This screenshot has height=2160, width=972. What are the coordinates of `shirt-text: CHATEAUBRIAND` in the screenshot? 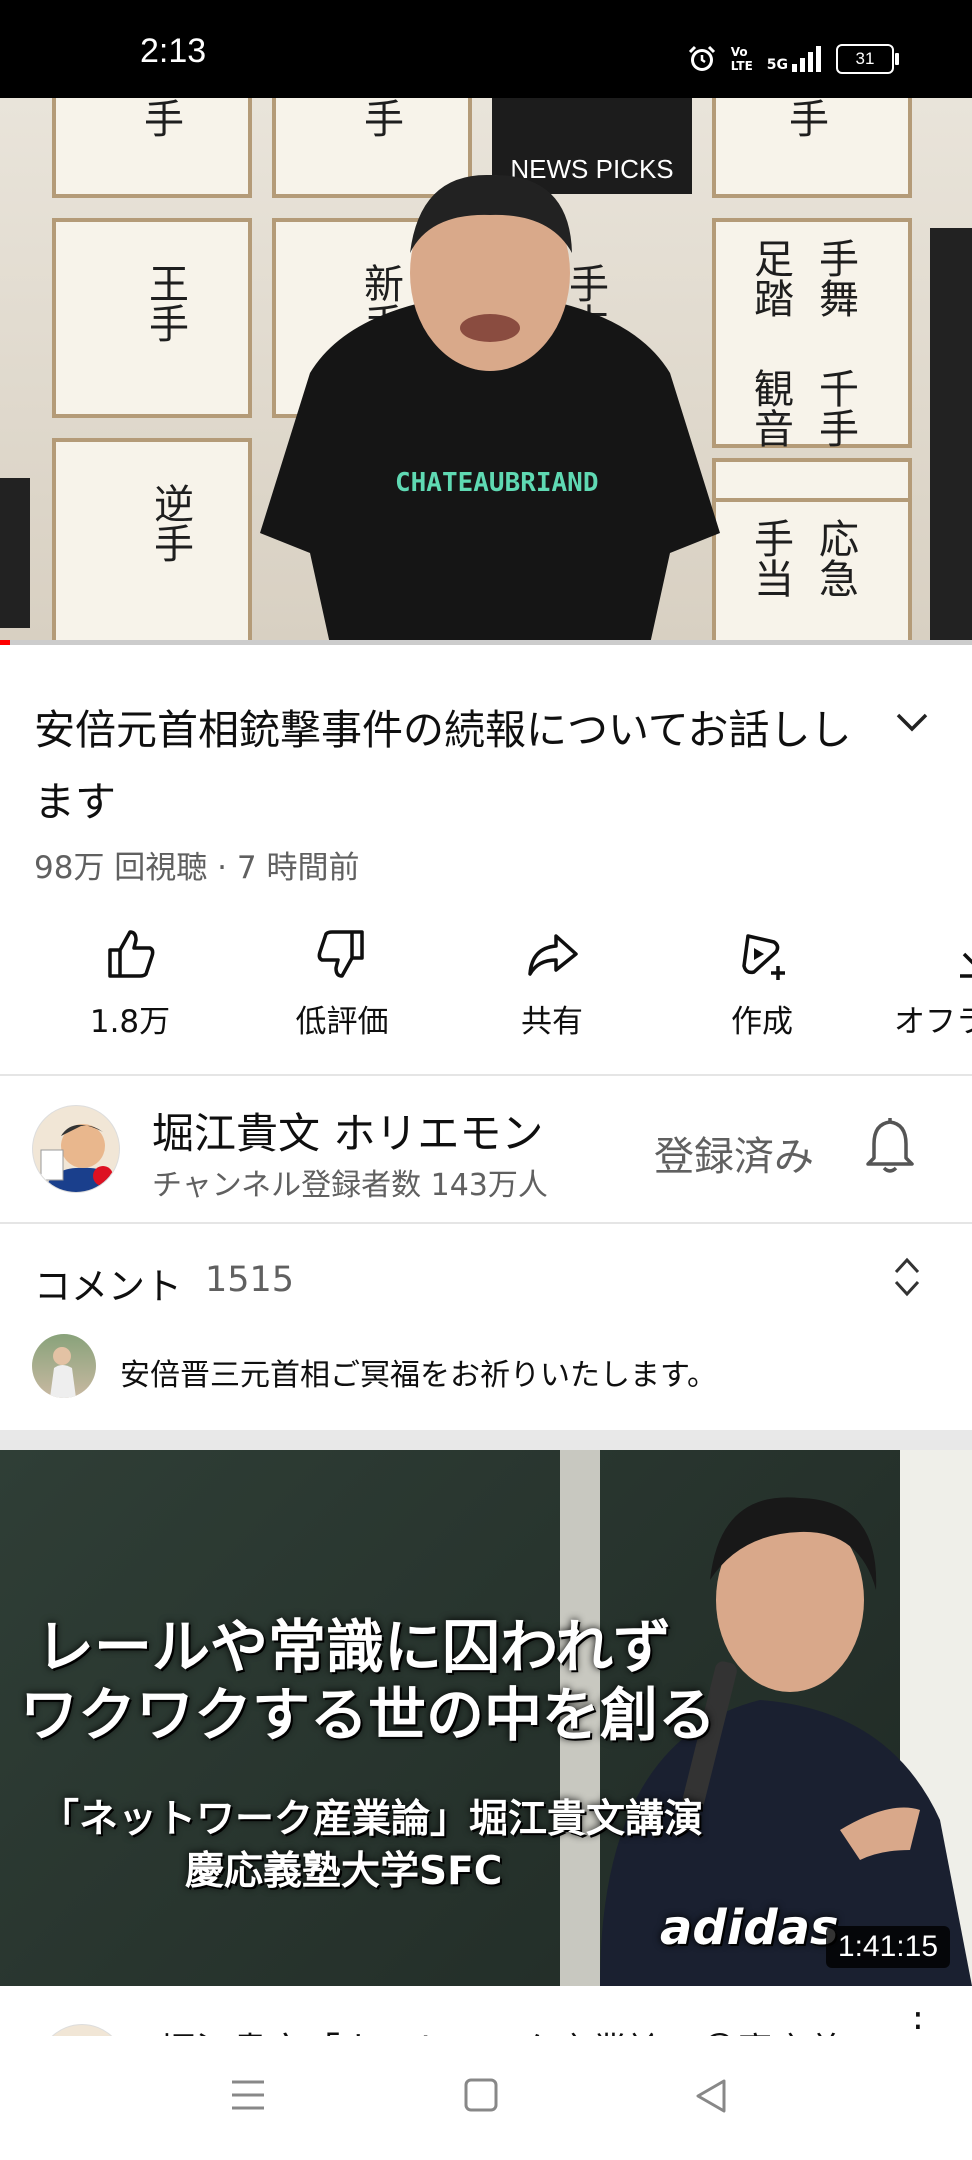 It's located at (497, 483).